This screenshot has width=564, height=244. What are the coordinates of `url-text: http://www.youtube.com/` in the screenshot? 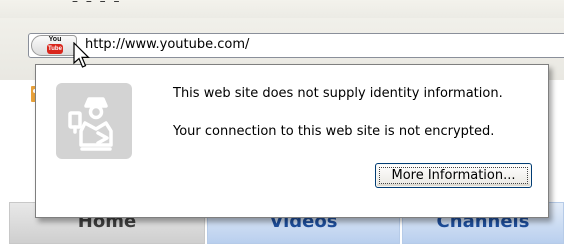 It's located at (167, 44).